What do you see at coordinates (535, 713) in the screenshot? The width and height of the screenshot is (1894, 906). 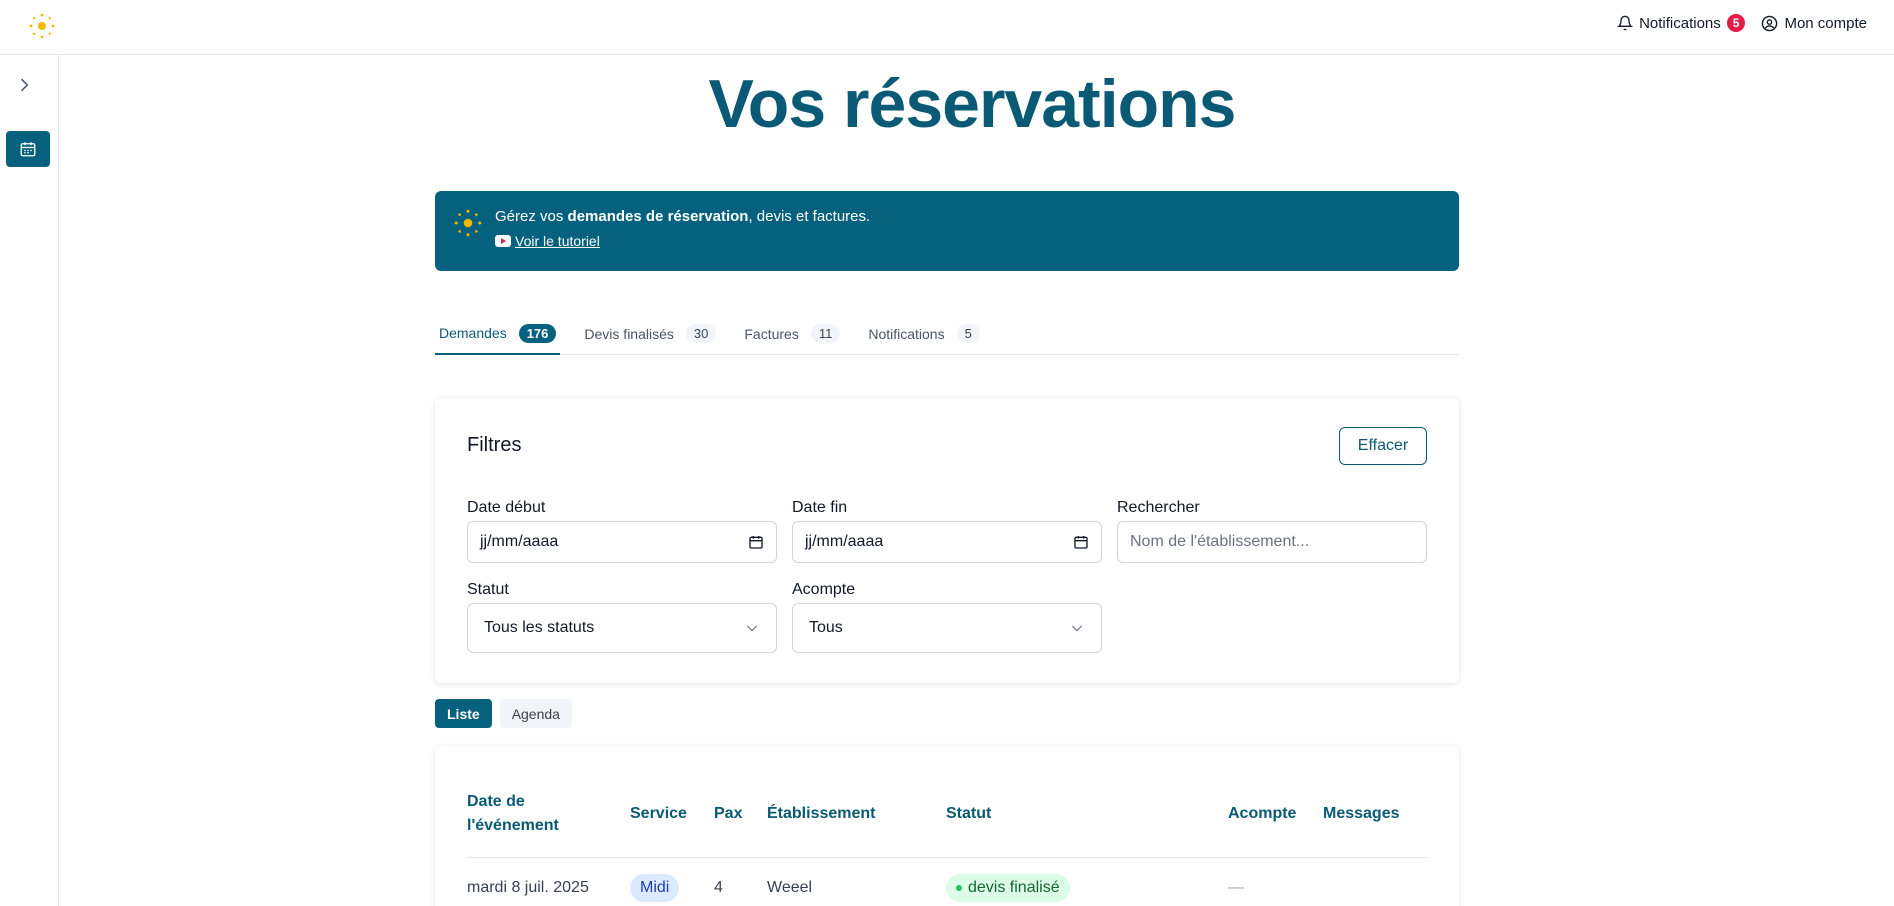 I see `agenda-view-button: Agenda` at bounding box center [535, 713].